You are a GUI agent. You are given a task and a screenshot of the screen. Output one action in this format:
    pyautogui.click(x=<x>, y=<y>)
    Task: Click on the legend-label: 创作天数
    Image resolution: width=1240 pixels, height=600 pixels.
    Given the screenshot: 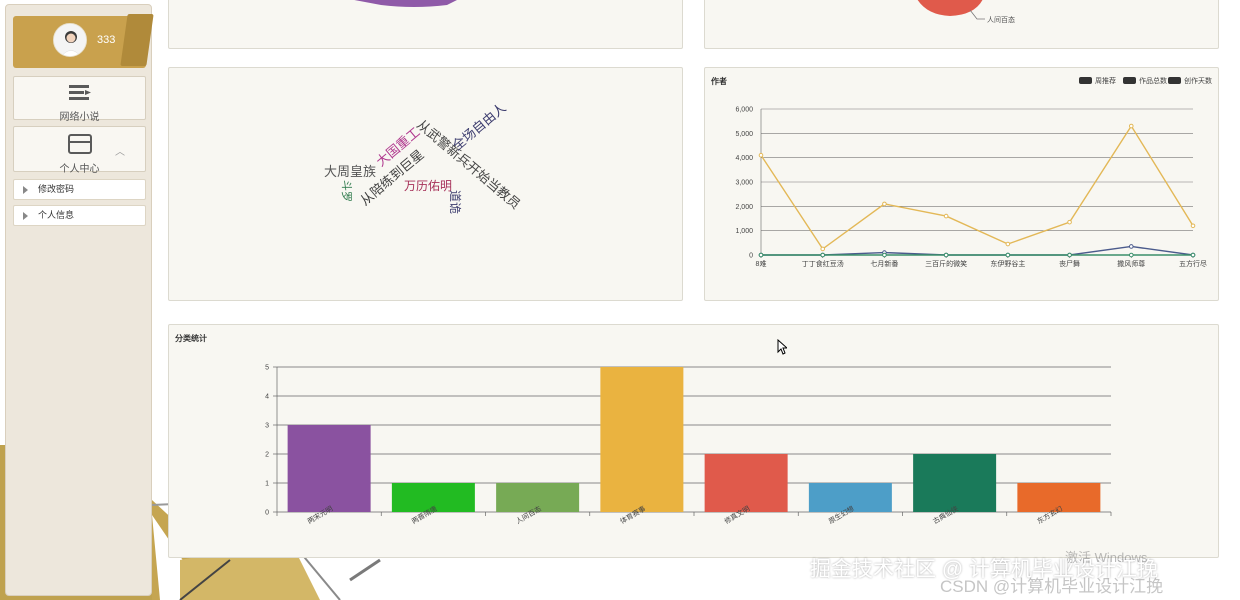 What is the action you would take?
    pyautogui.click(x=1198, y=80)
    